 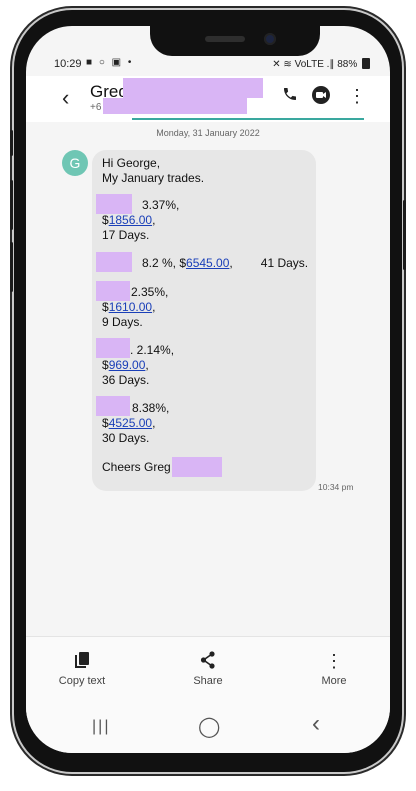 What do you see at coordinates (208, 133) in the screenshot?
I see `date-separator: Monday, 31 January 2022` at bounding box center [208, 133].